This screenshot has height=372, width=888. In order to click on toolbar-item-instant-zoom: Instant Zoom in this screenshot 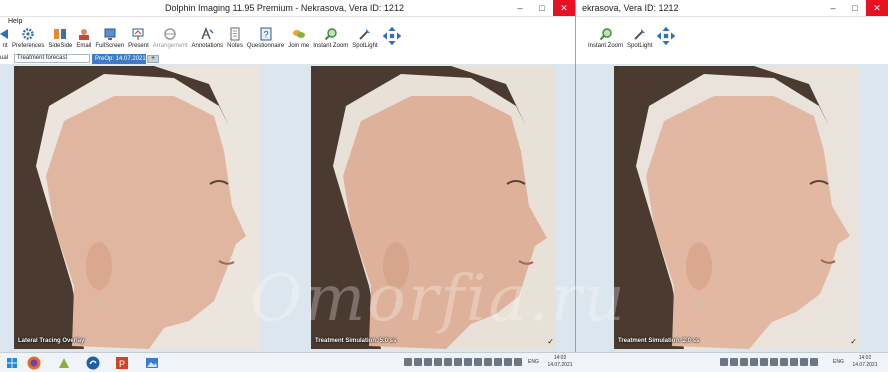, I will do `click(330, 40)`.